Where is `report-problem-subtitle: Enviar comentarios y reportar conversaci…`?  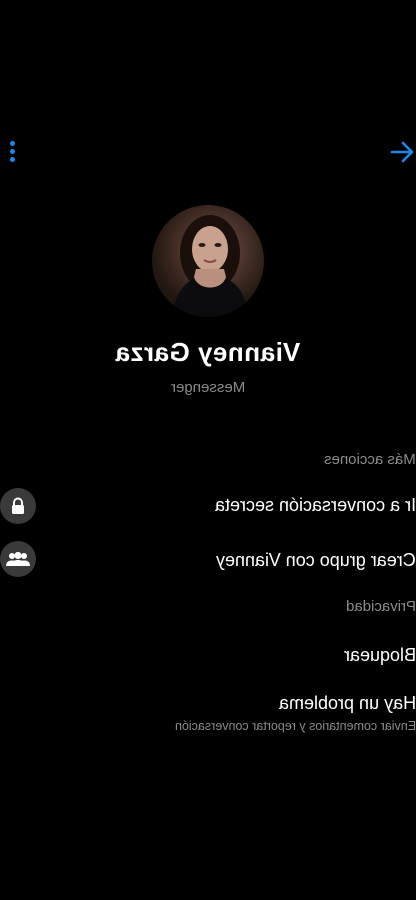
report-problem-subtitle: Enviar comentarios y reportar conversaci… is located at coordinates (295, 726).